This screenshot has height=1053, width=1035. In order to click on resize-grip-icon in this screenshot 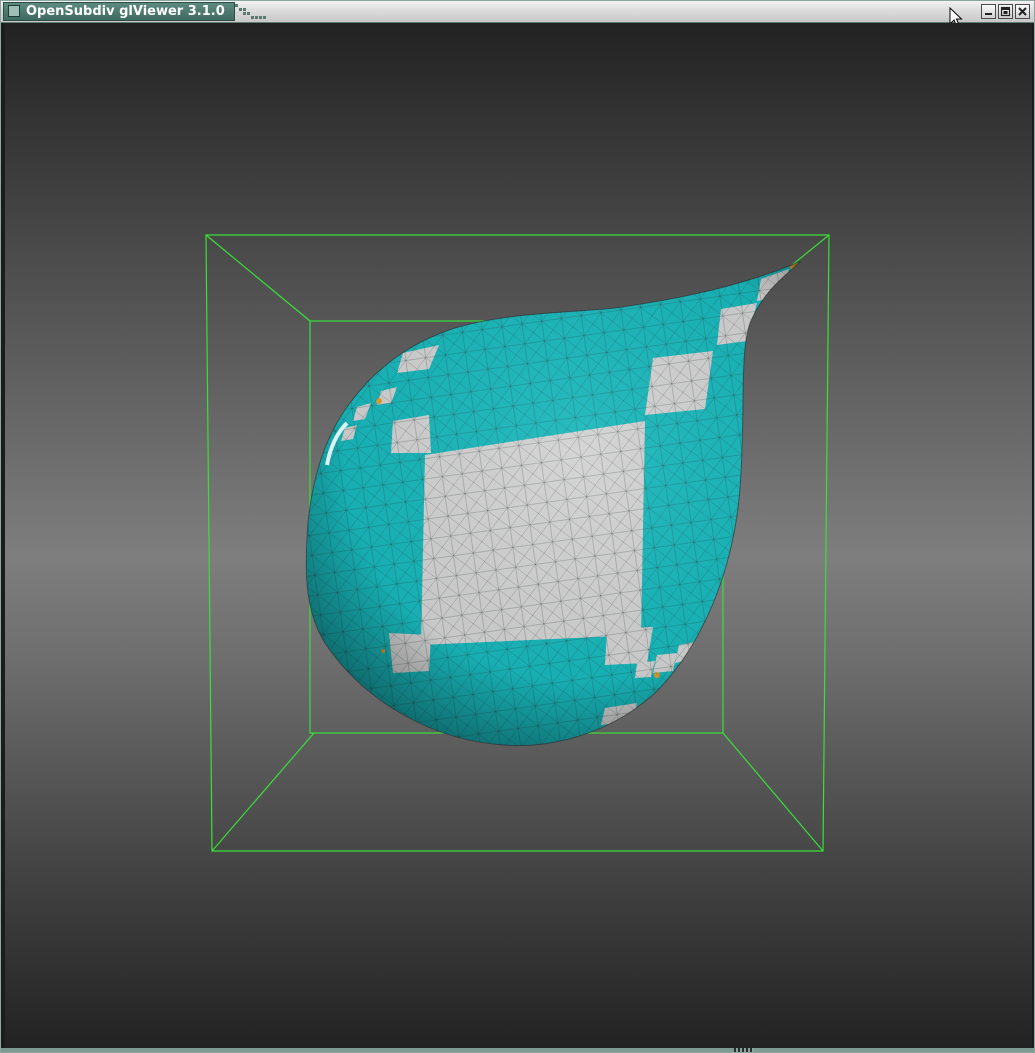, I will do `click(744, 1050)`.